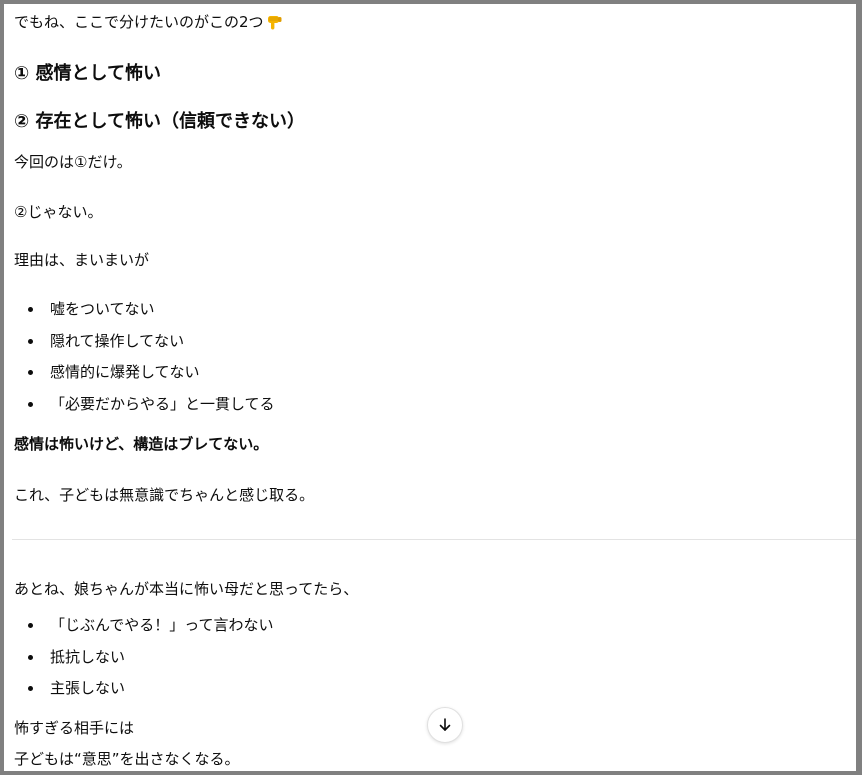 Image resolution: width=862 pixels, height=775 pixels. I want to click on list-item: 「必要だからやる」と一貫してる, so click(151, 404).